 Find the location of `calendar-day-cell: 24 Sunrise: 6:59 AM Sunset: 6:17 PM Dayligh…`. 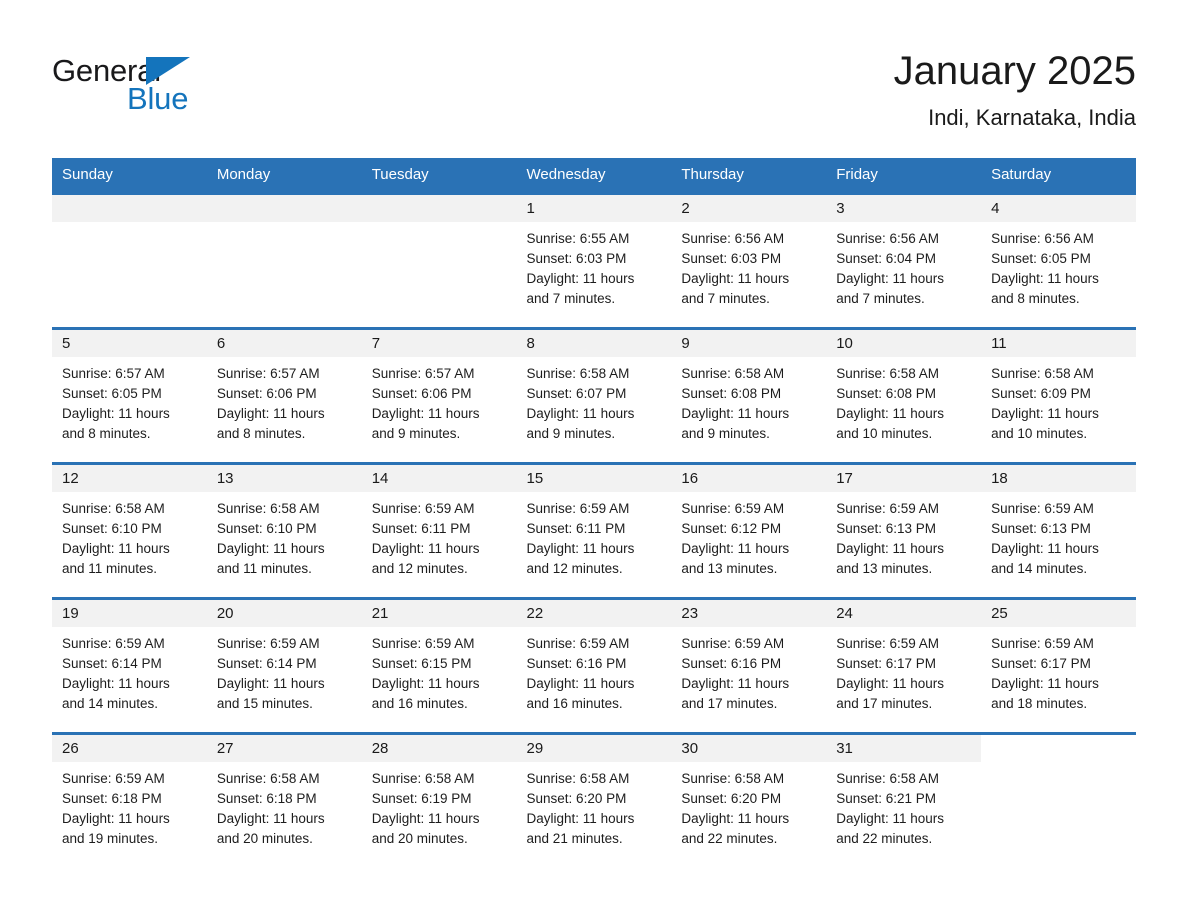

calendar-day-cell: 24 Sunrise: 6:59 AM Sunset: 6:17 PM Dayligh… is located at coordinates (904, 665).